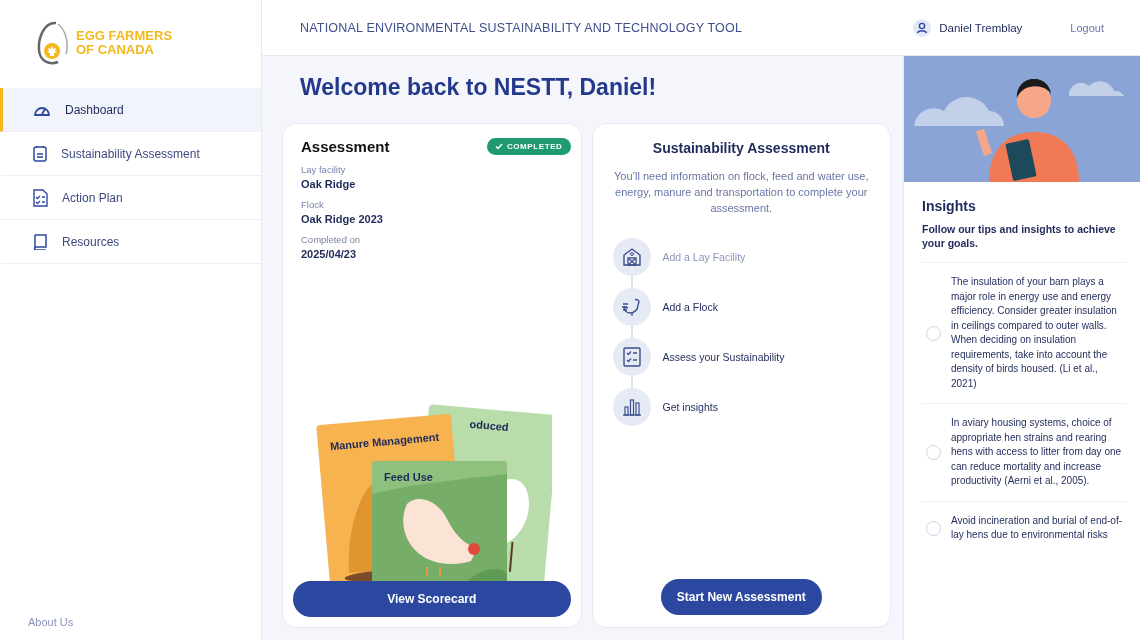 The height and width of the screenshot is (640, 1140). Describe the element at coordinates (949, 206) in the screenshot. I see `panel-title: Insights` at that location.